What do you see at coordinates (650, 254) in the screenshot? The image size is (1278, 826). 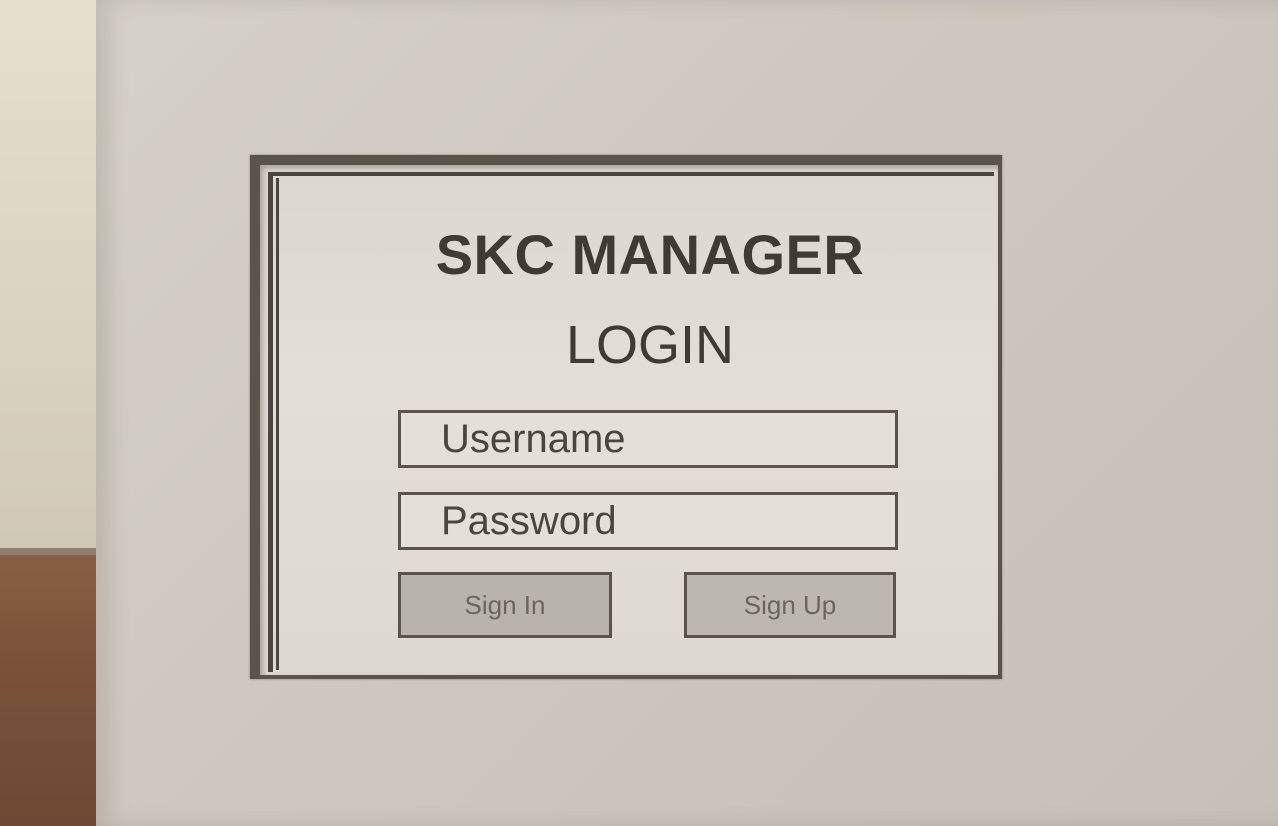 I see `app-title: SKC MANAGER` at bounding box center [650, 254].